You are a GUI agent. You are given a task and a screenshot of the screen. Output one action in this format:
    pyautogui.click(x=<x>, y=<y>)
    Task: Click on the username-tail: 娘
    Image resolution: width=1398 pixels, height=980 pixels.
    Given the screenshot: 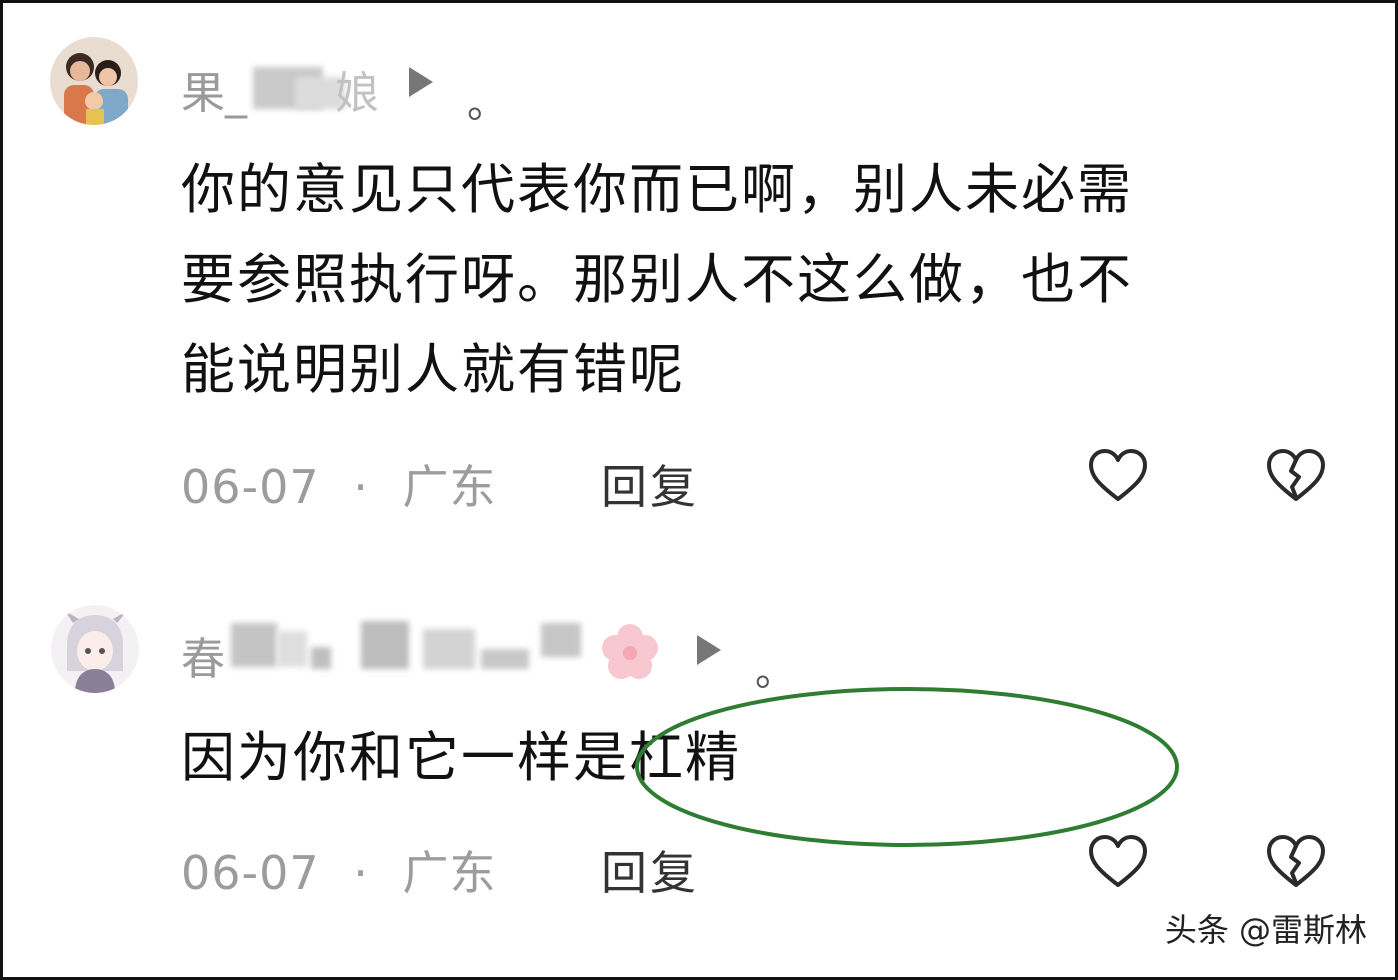 What is the action you would take?
    pyautogui.click(x=357, y=93)
    